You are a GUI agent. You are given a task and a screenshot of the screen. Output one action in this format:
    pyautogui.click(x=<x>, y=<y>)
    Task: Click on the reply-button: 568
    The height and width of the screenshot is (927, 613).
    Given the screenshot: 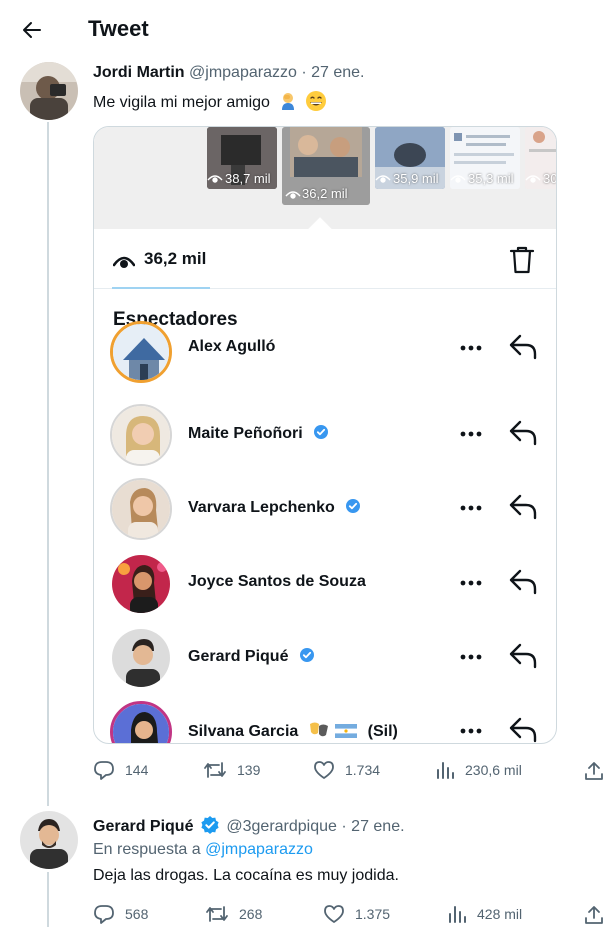 What is the action you would take?
    pyautogui.click(x=120, y=914)
    